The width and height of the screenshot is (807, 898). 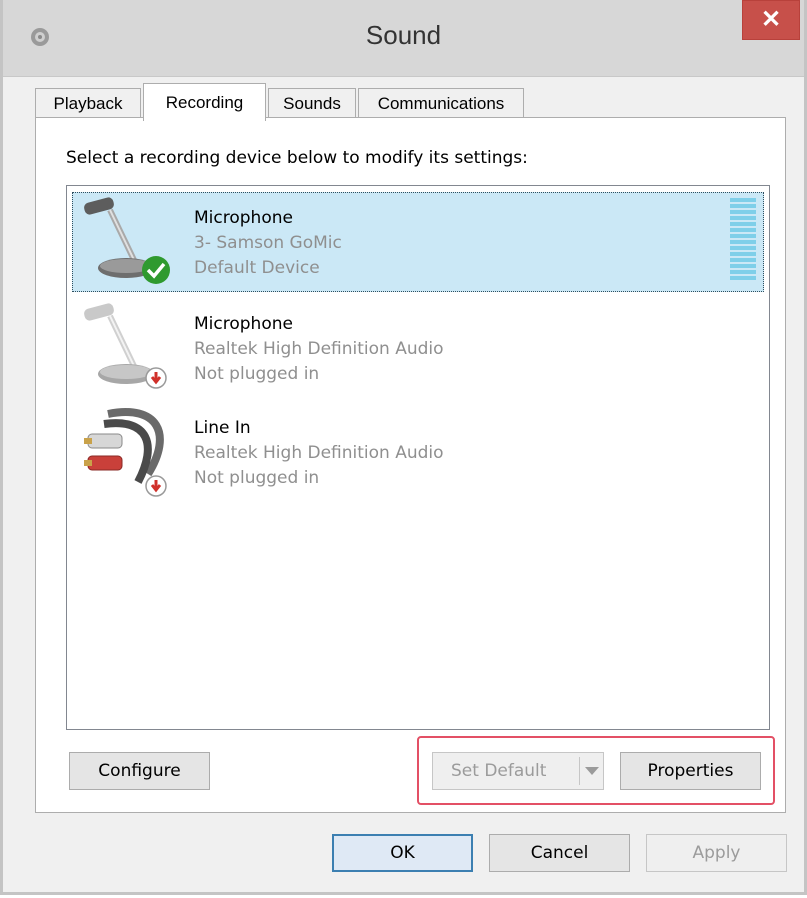 I want to click on tab-recording: Recording, so click(x=204, y=102).